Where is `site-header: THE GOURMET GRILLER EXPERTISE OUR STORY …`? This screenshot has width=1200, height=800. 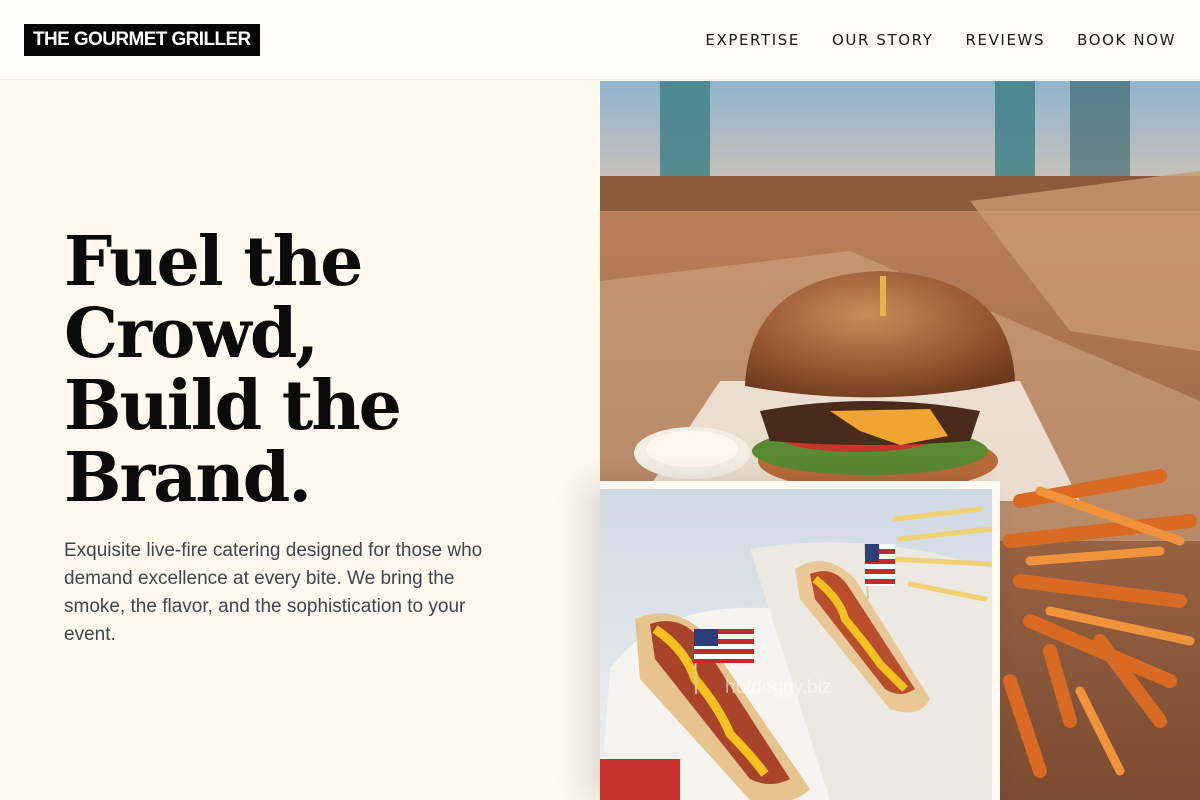 site-header: THE GOURMET GRILLER EXPERTISE OUR STORY … is located at coordinates (600, 40).